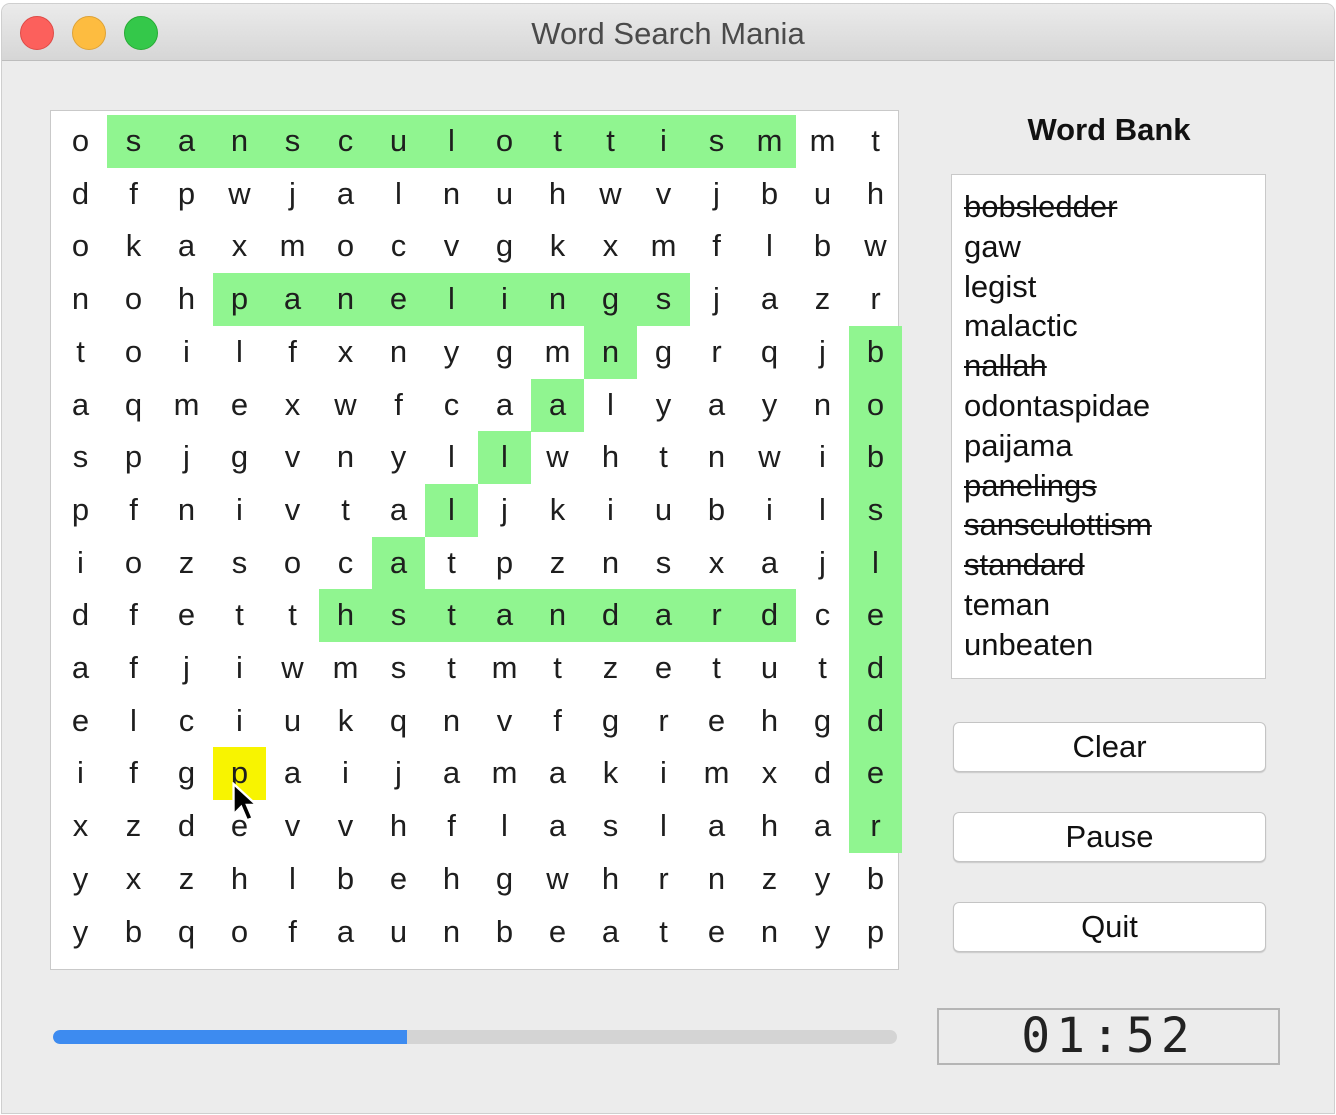 The image size is (1336, 1115). I want to click on clear-button: Clear, so click(1109, 747).